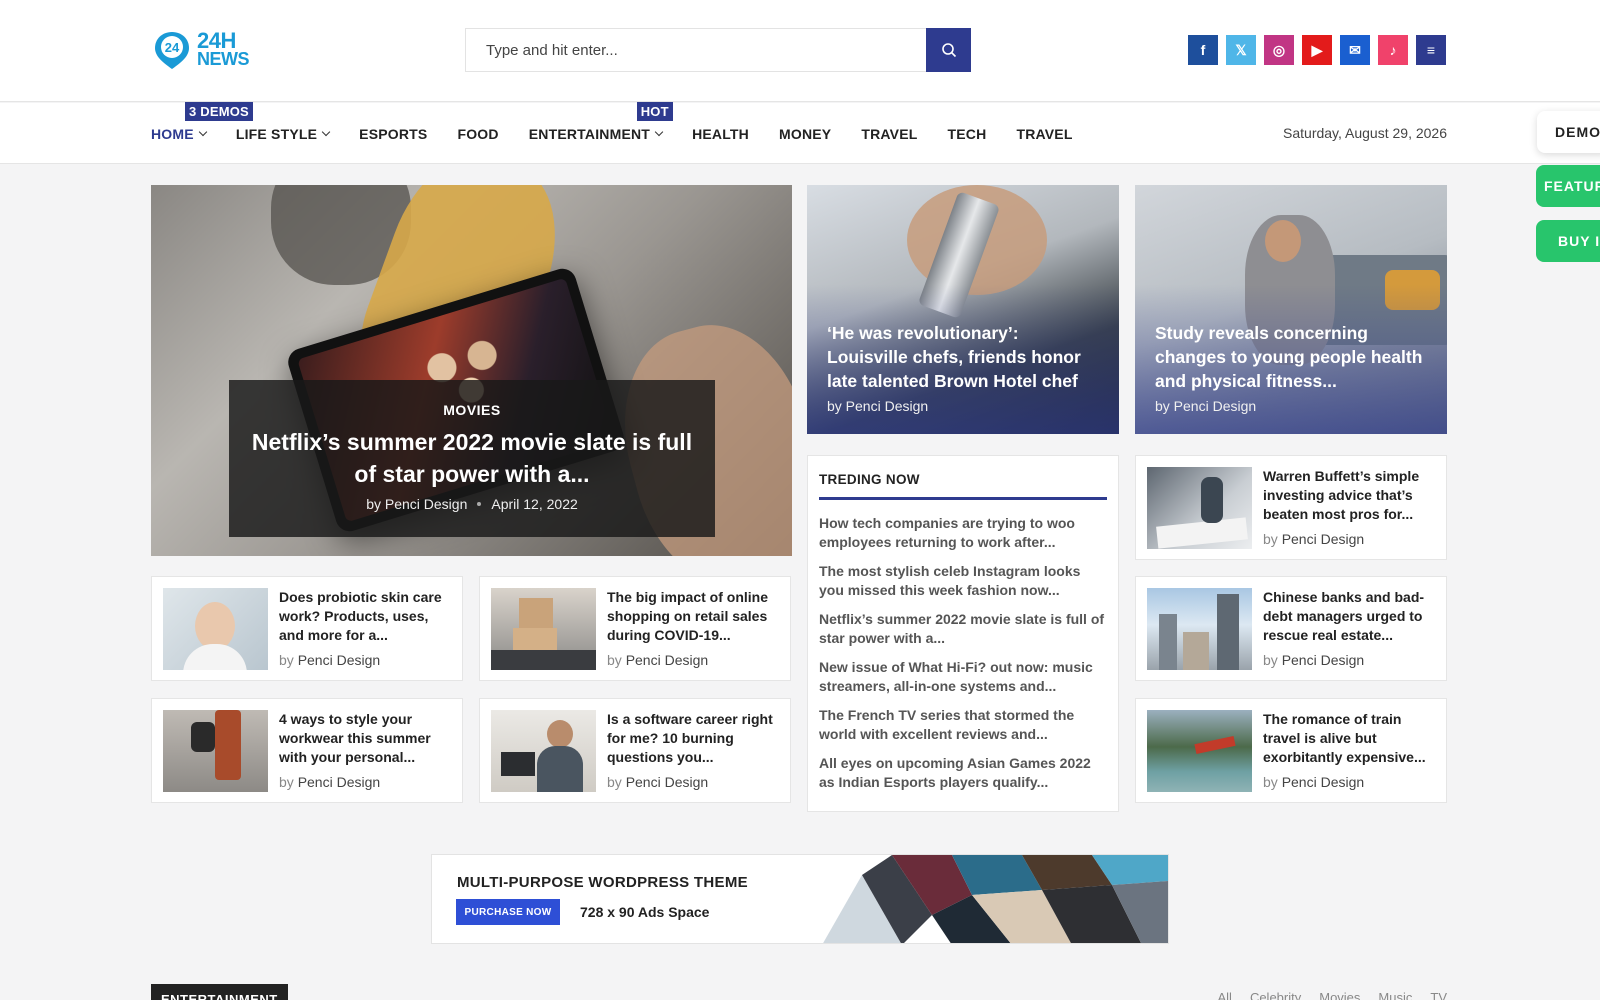 Image resolution: width=1600 pixels, height=1000 pixels. I want to click on section-tabs: All Celebrity Movies Music TV, so click(1332, 995).